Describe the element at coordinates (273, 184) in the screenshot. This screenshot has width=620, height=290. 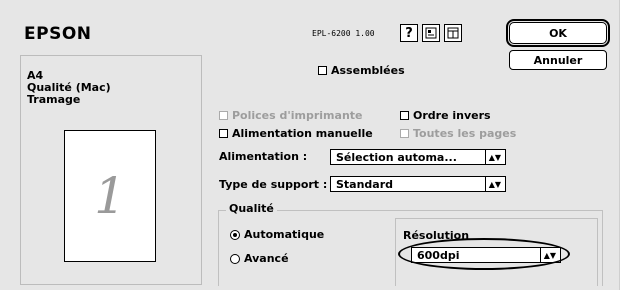
I see `media-type-label: Type de support :` at that location.